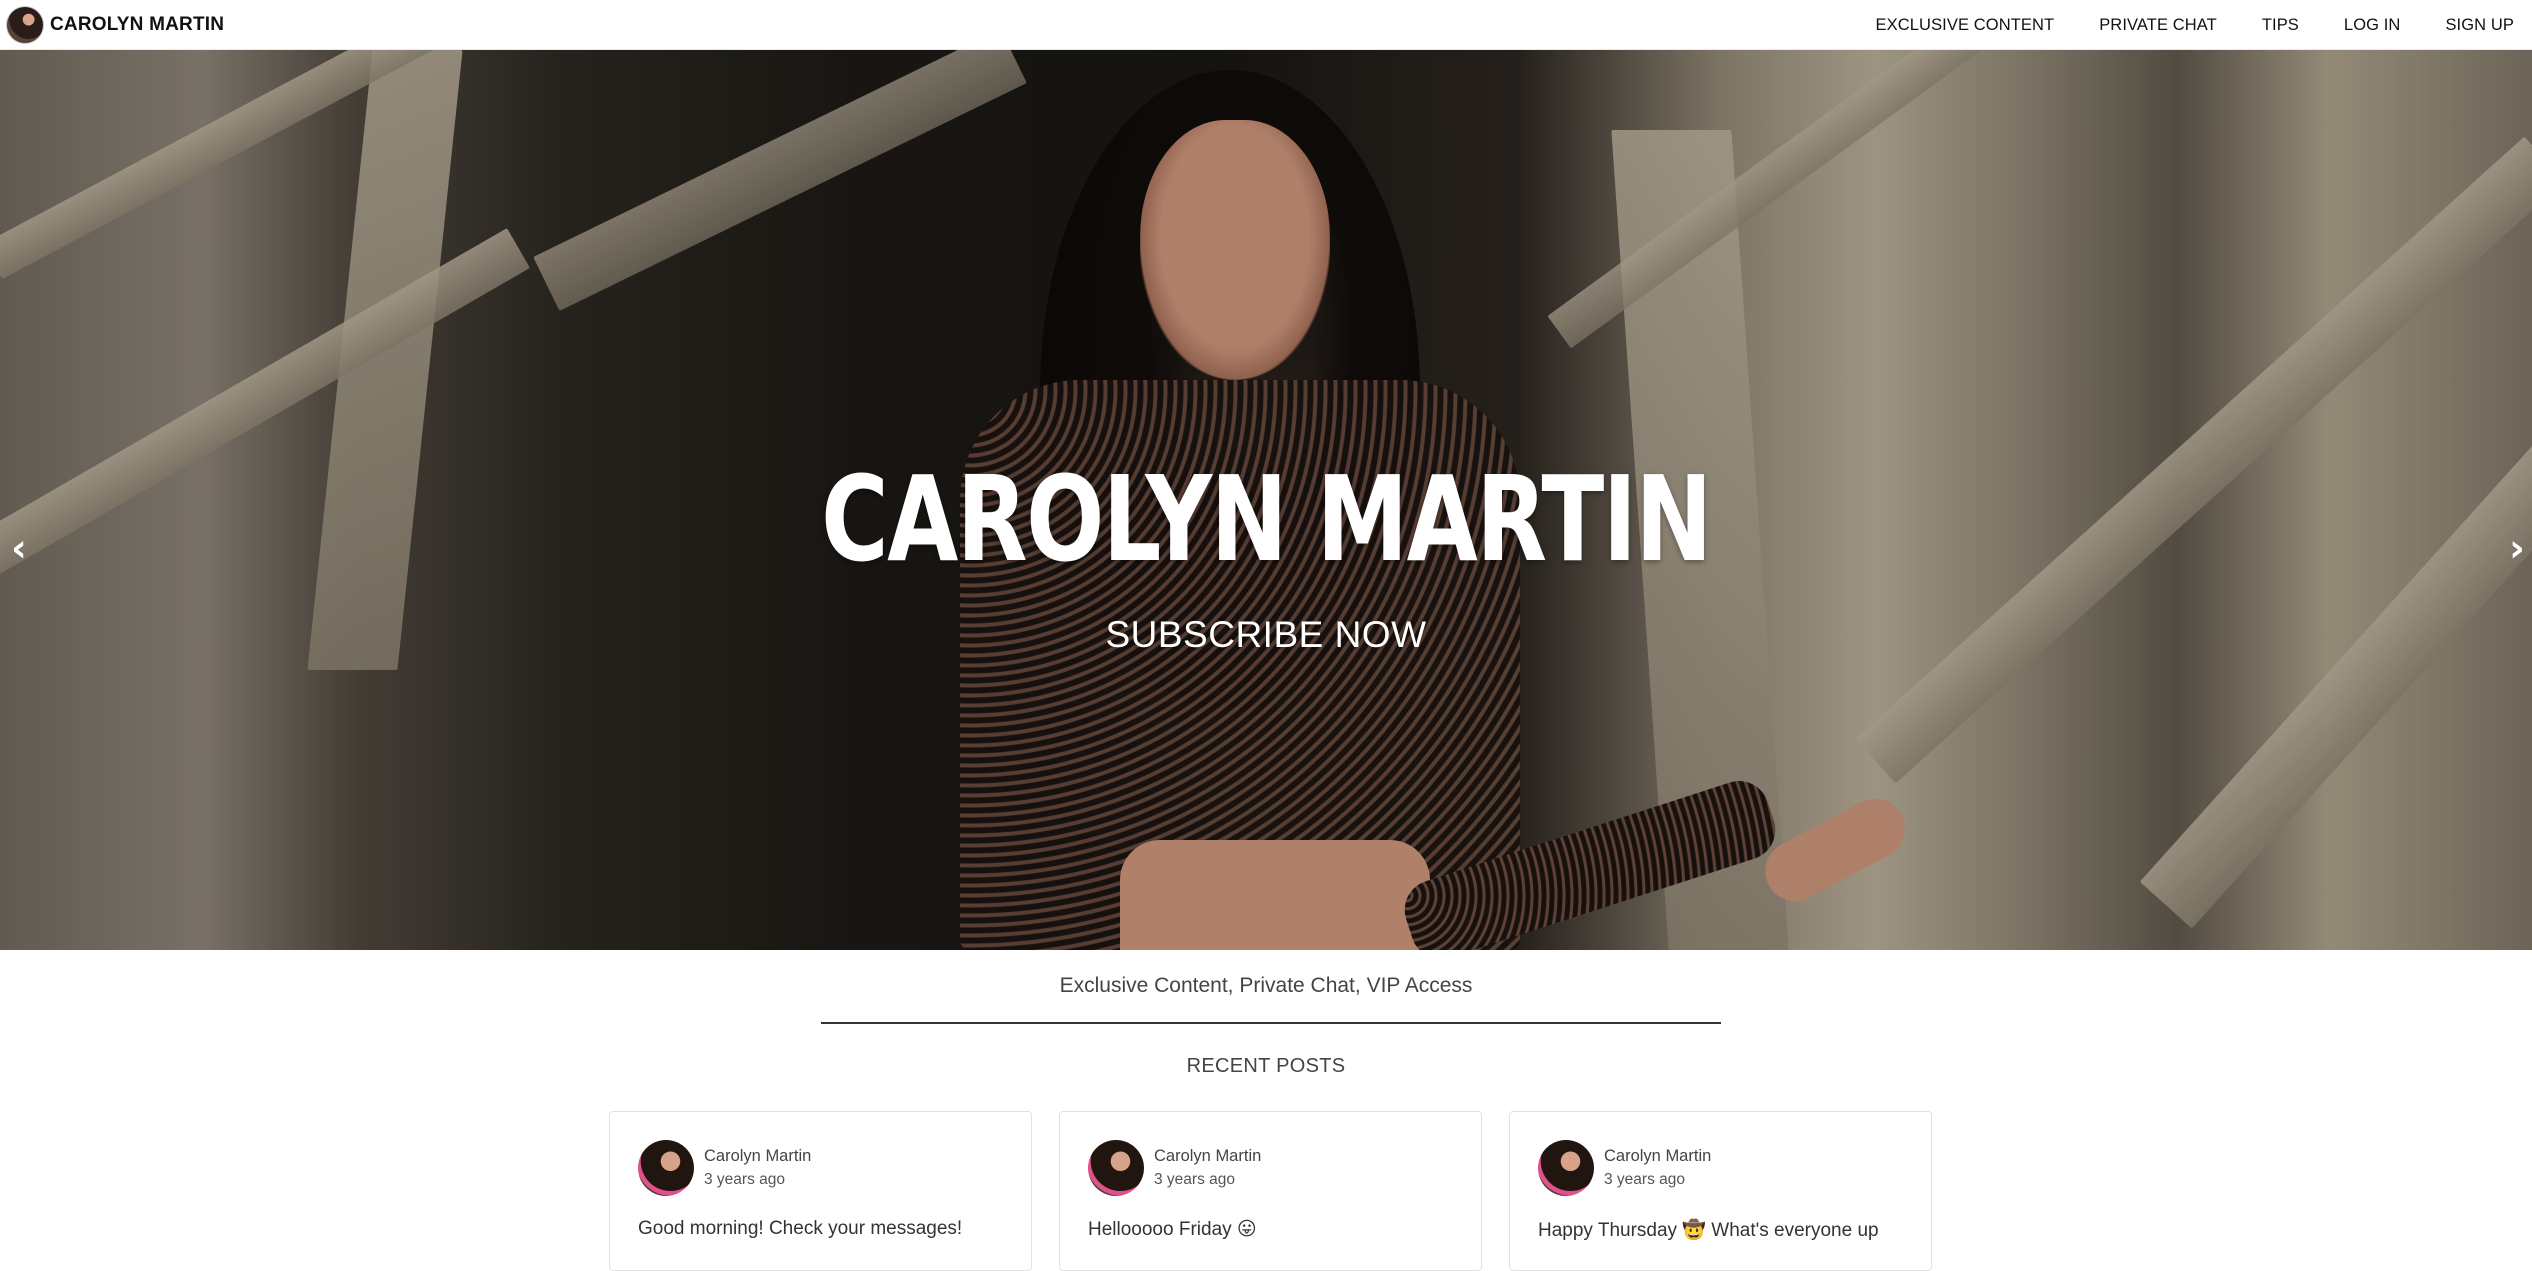  Describe the element at coordinates (1266, 1066) in the screenshot. I see `recent-posts-title: RECENT POSTS` at that location.